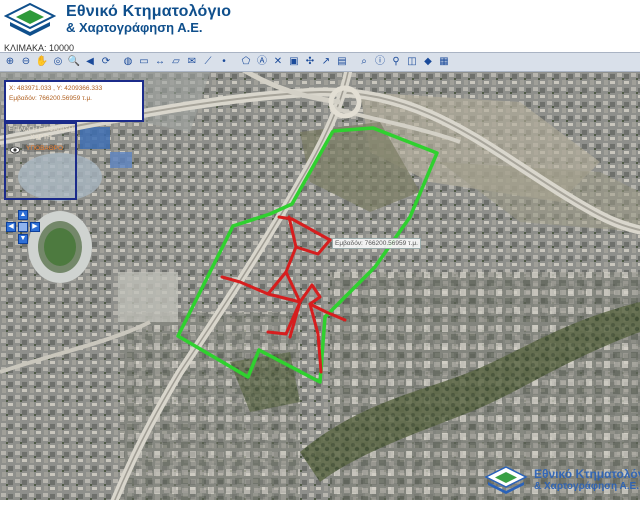  What do you see at coordinates (149, 11) in the screenshot?
I see `org-name: Εθνικό Κτηματολόγιο` at bounding box center [149, 11].